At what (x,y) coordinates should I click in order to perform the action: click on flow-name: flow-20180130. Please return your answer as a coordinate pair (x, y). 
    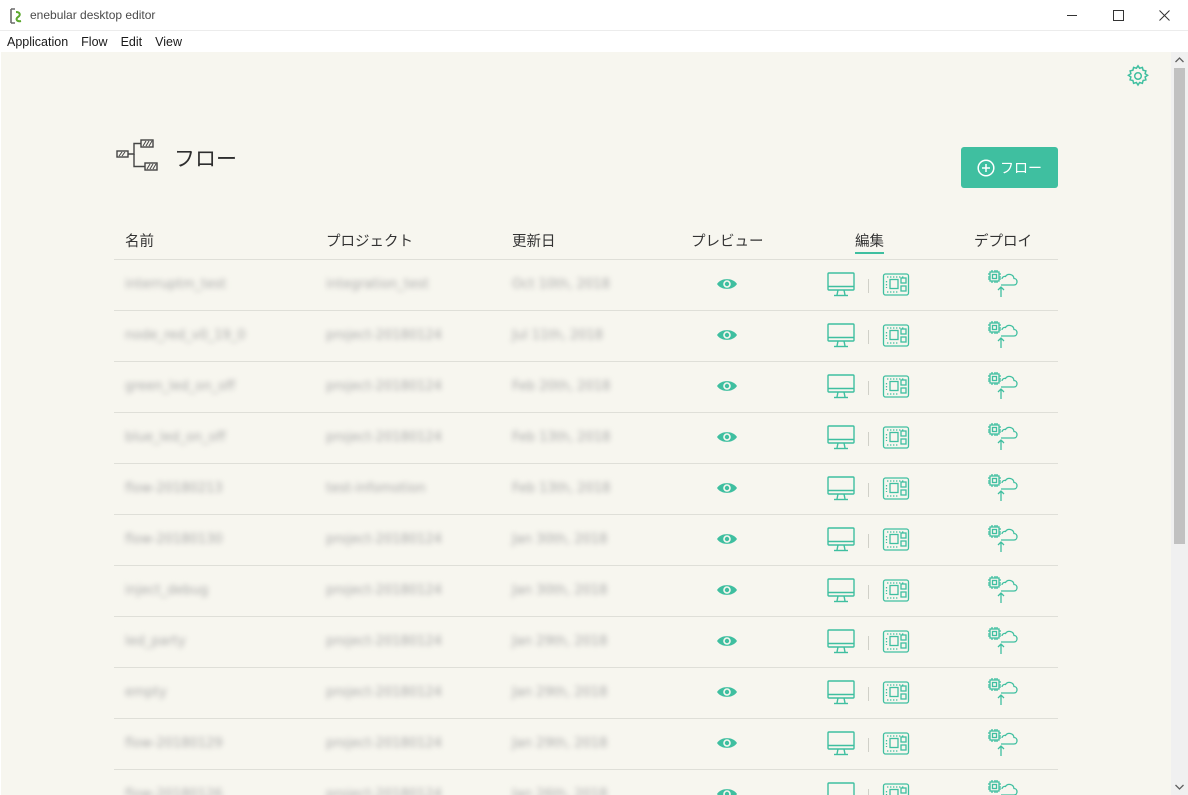
    Looking at the image, I should click on (174, 539).